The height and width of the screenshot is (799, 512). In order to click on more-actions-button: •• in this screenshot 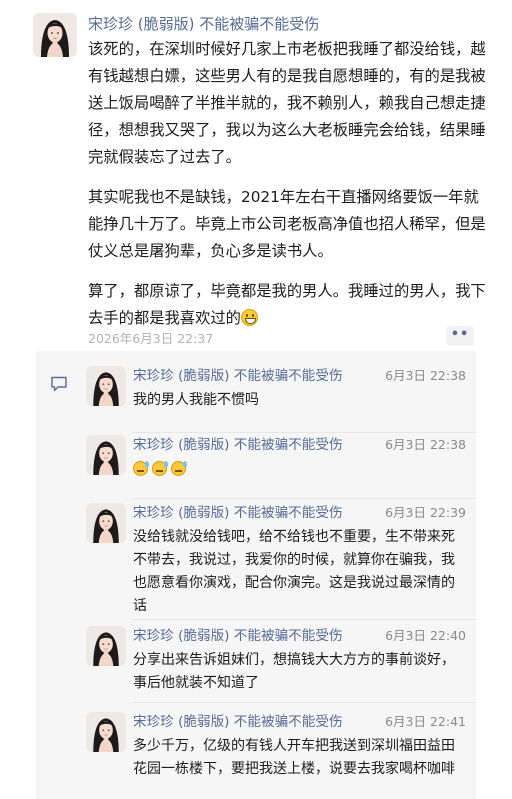, I will do `click(460, 336)`.